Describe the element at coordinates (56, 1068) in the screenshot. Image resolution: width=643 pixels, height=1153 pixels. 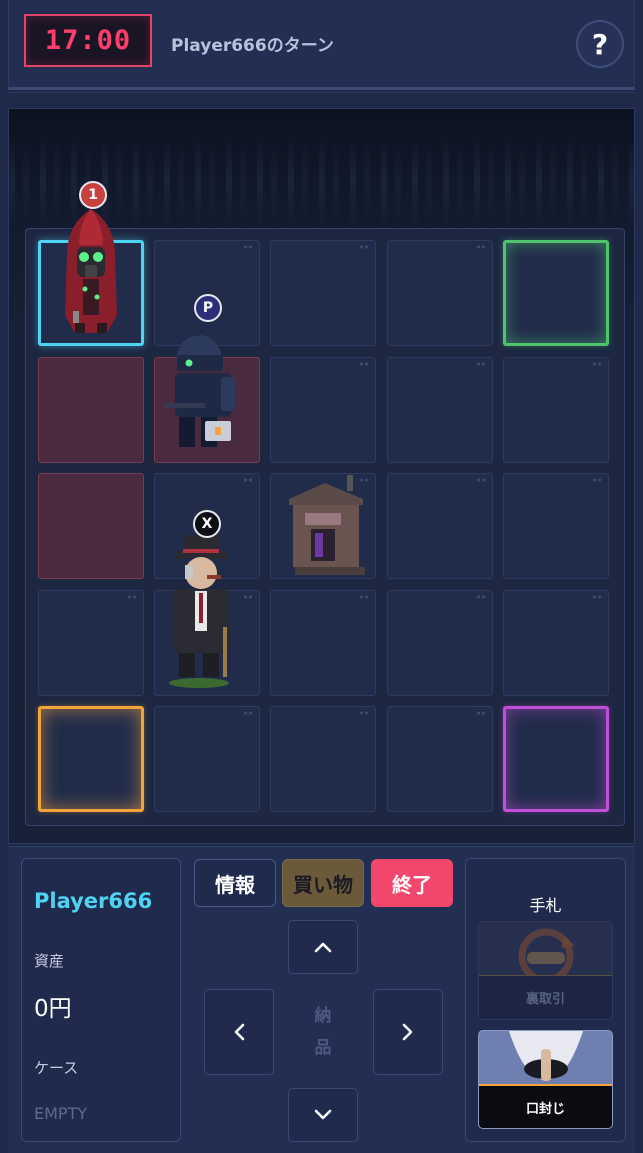
I see `case-label: ケース` at that location.